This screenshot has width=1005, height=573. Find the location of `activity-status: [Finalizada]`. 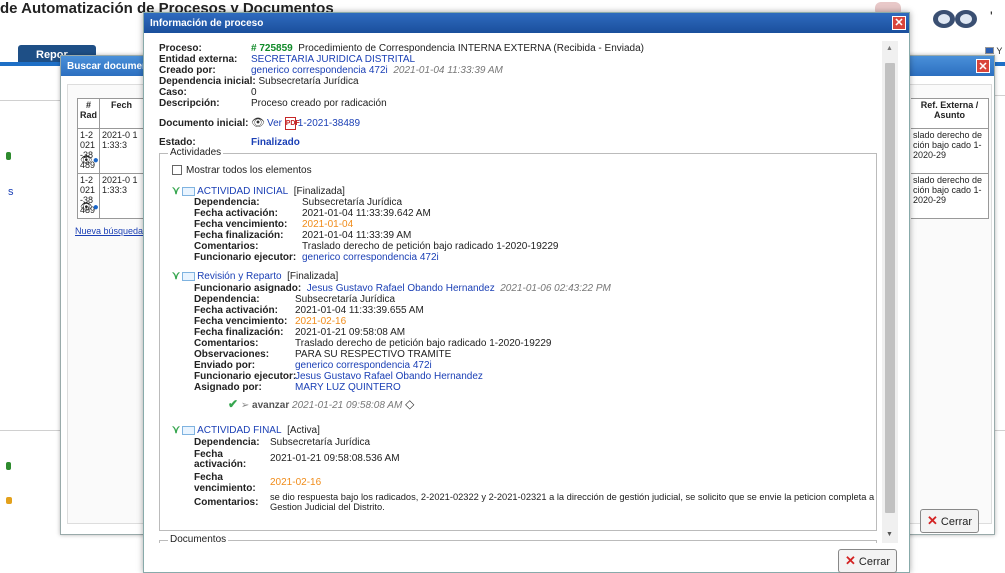

activity-status: [Finalizada] is located at coordinates (313, 276).